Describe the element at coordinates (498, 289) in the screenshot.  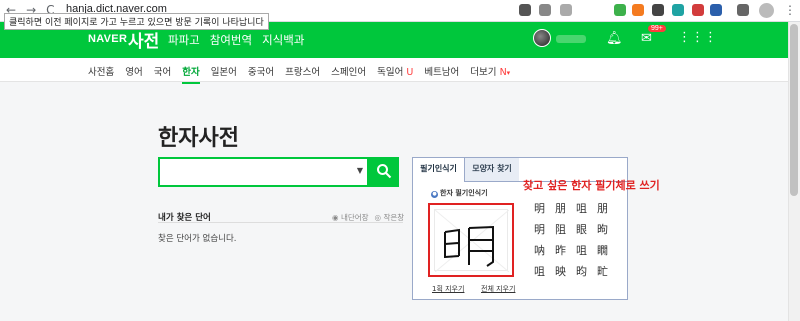
I see `erase-all-button: 전체 지우기` at that location.